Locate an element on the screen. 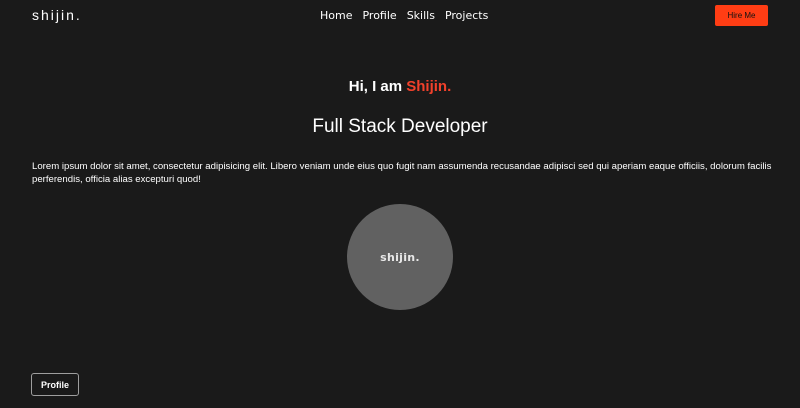  greeting-name: Shijin. is located at coordinates (429, 86).